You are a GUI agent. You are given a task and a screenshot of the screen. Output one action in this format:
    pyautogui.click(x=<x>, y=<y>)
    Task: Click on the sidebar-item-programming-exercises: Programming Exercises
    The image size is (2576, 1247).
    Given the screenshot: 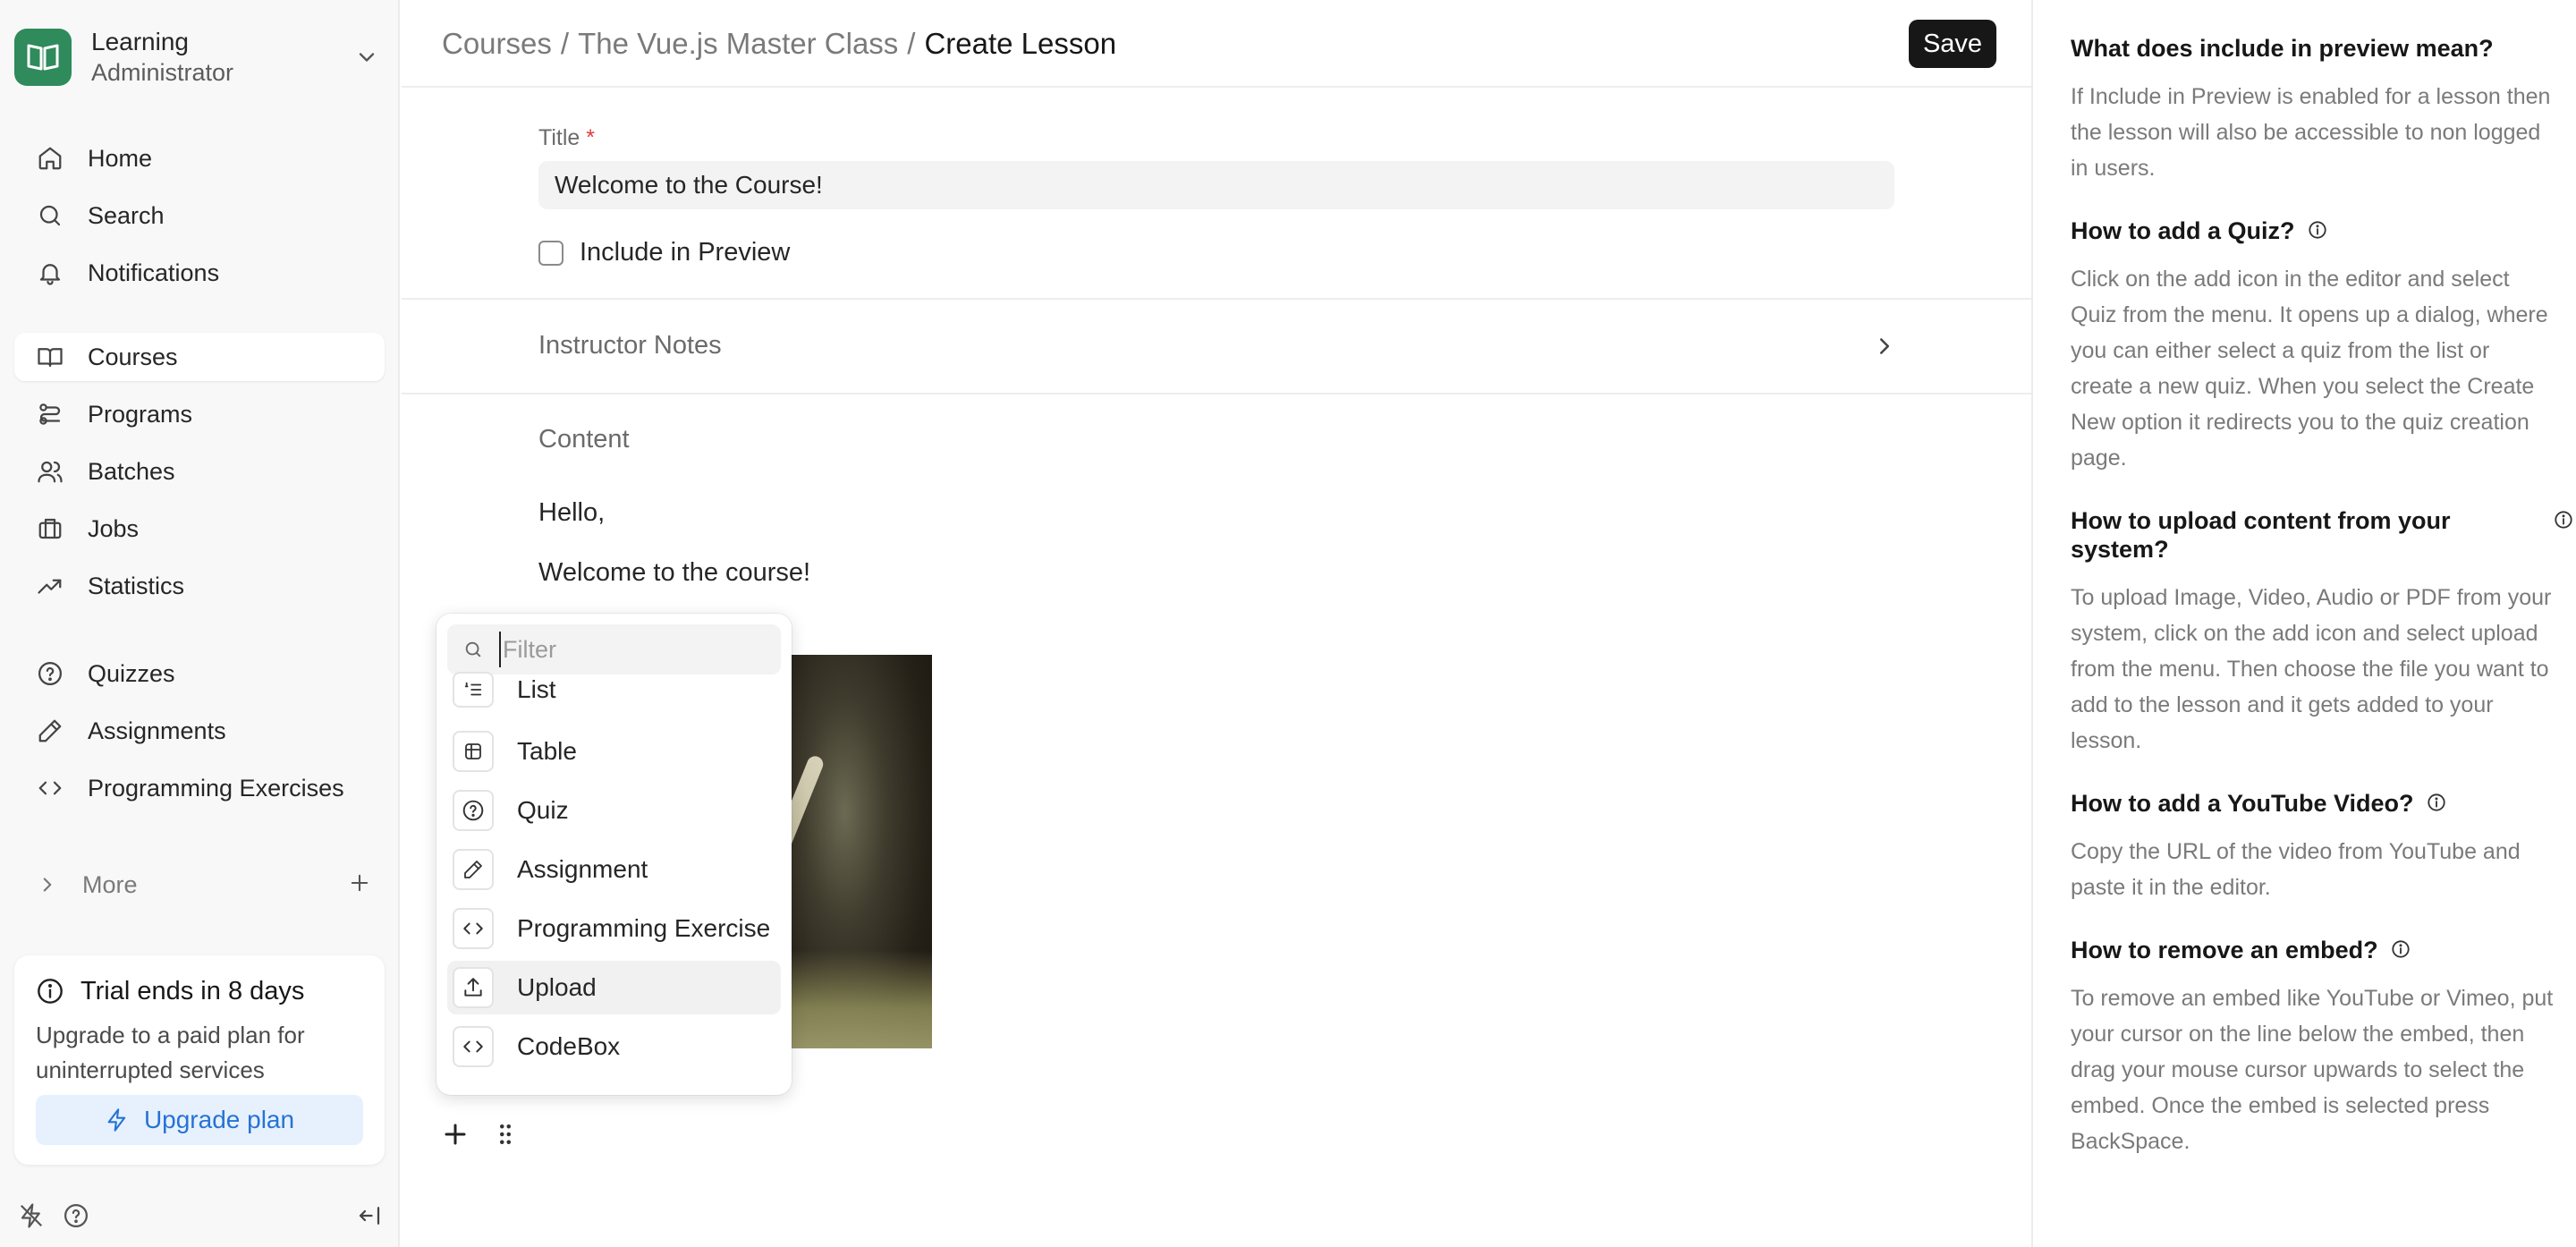 What is the action you would take?
    pyautogui.click(x=199, y=788)
    